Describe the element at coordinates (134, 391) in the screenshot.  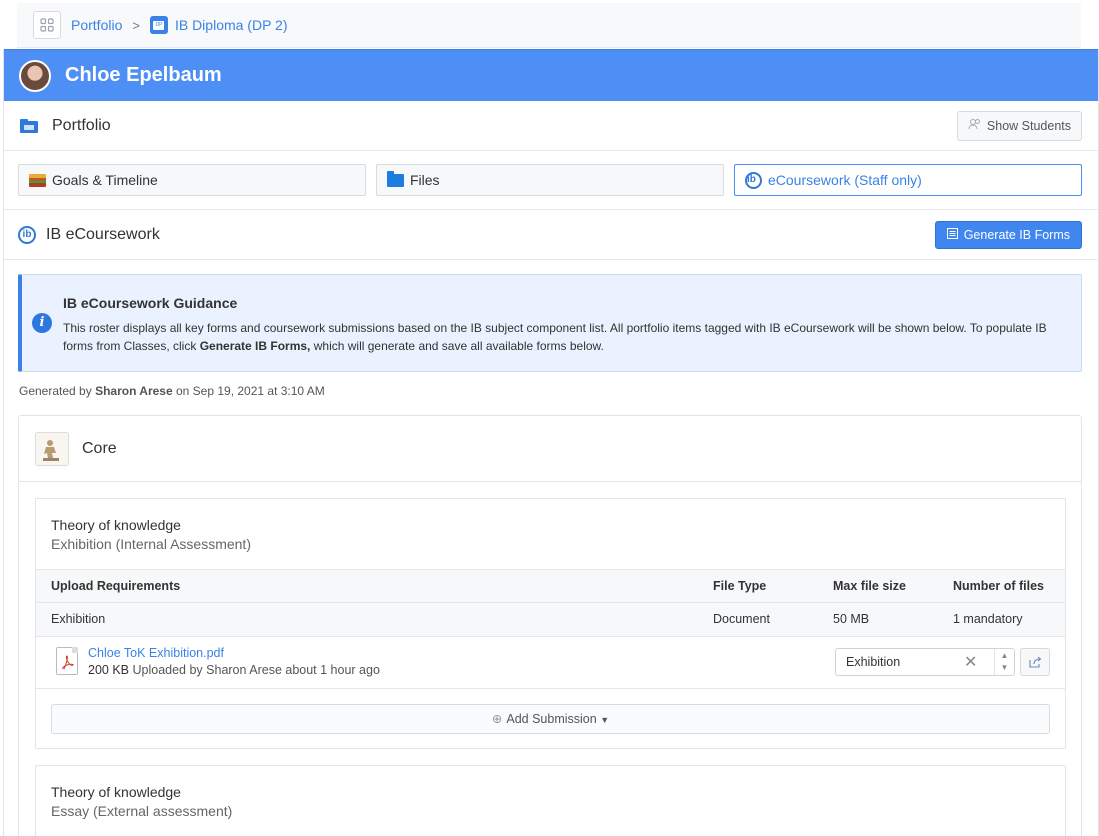
I see `generated-author: Sharon Arese` at that location.